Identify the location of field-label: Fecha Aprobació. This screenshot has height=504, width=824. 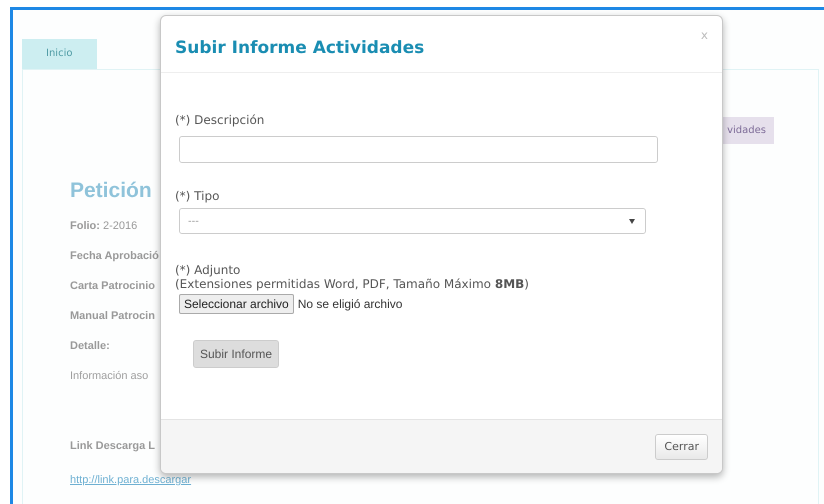
(114, 256).